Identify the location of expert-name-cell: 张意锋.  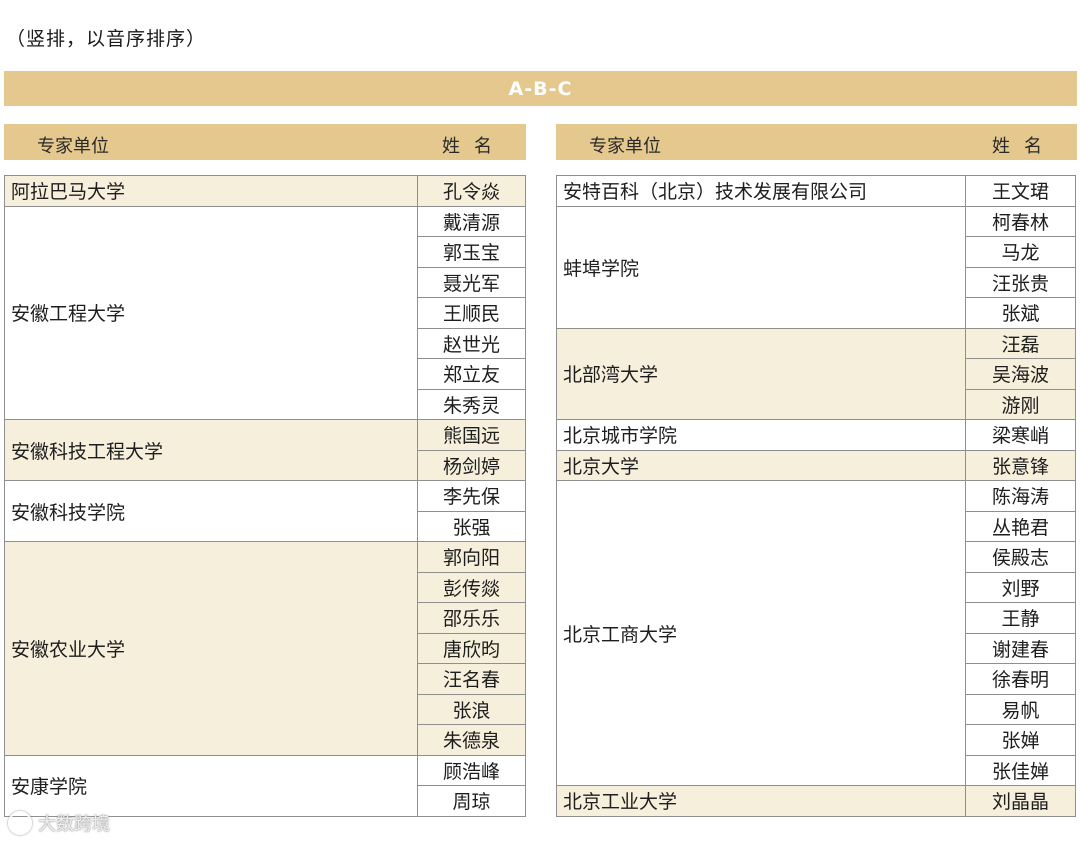
(1020, 465).